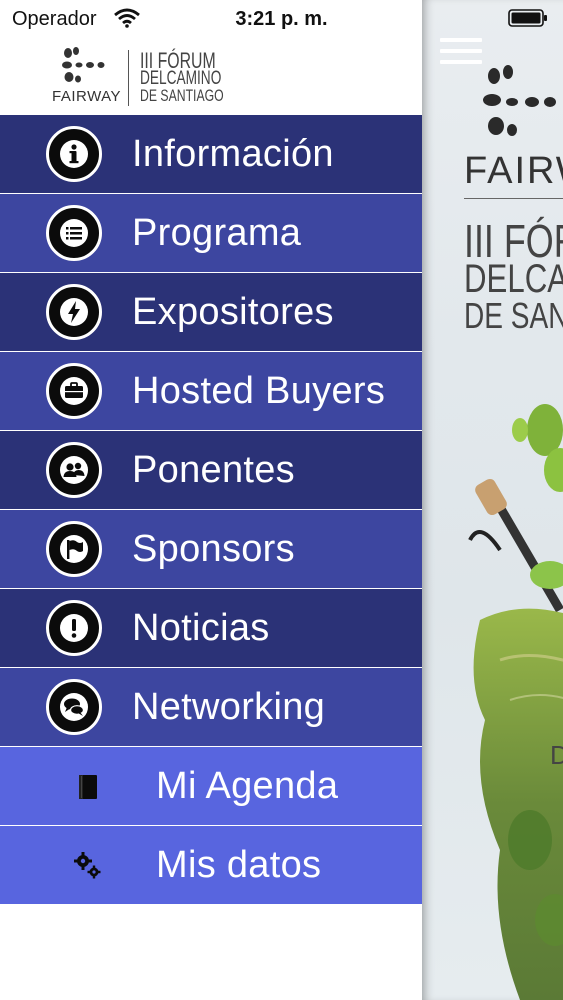  What do you see at coordinates (556, 755) in the screenshot?
I see `background-date-fragment: D` at bounding box center [556, 755].